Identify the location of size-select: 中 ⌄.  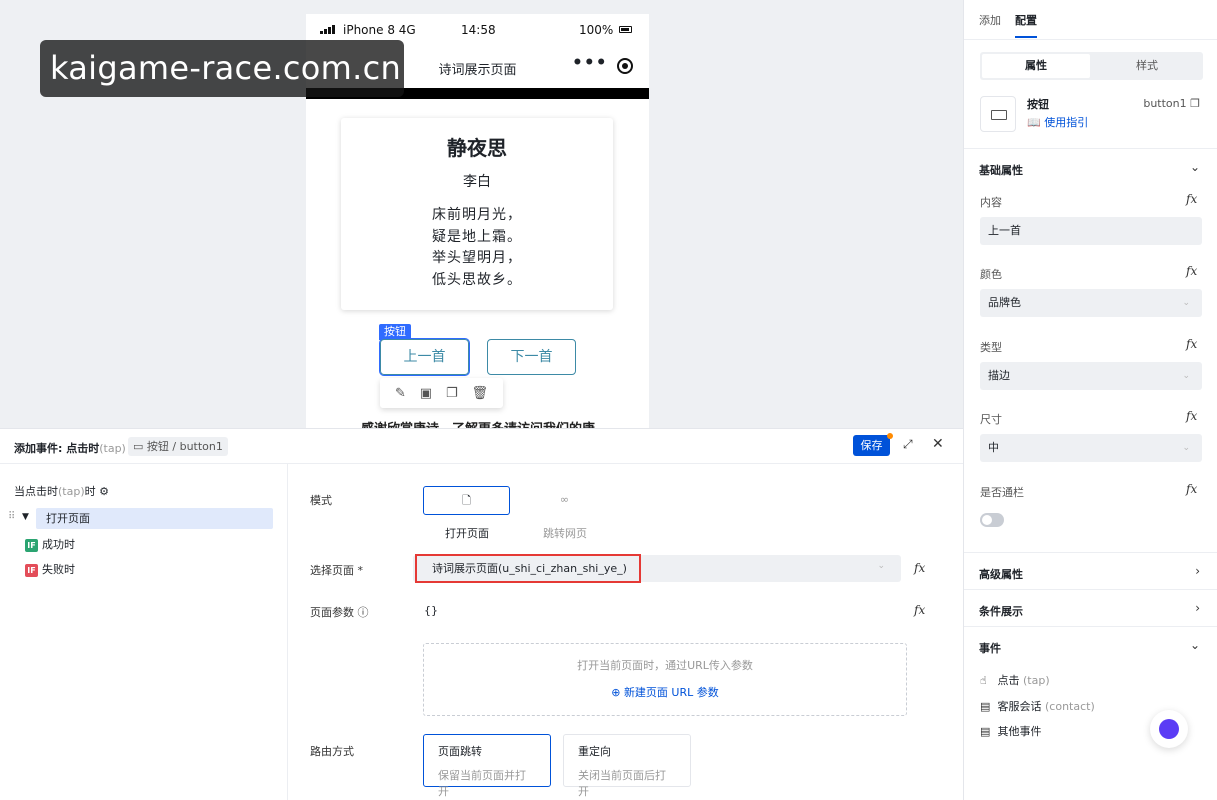
(1091, 448).